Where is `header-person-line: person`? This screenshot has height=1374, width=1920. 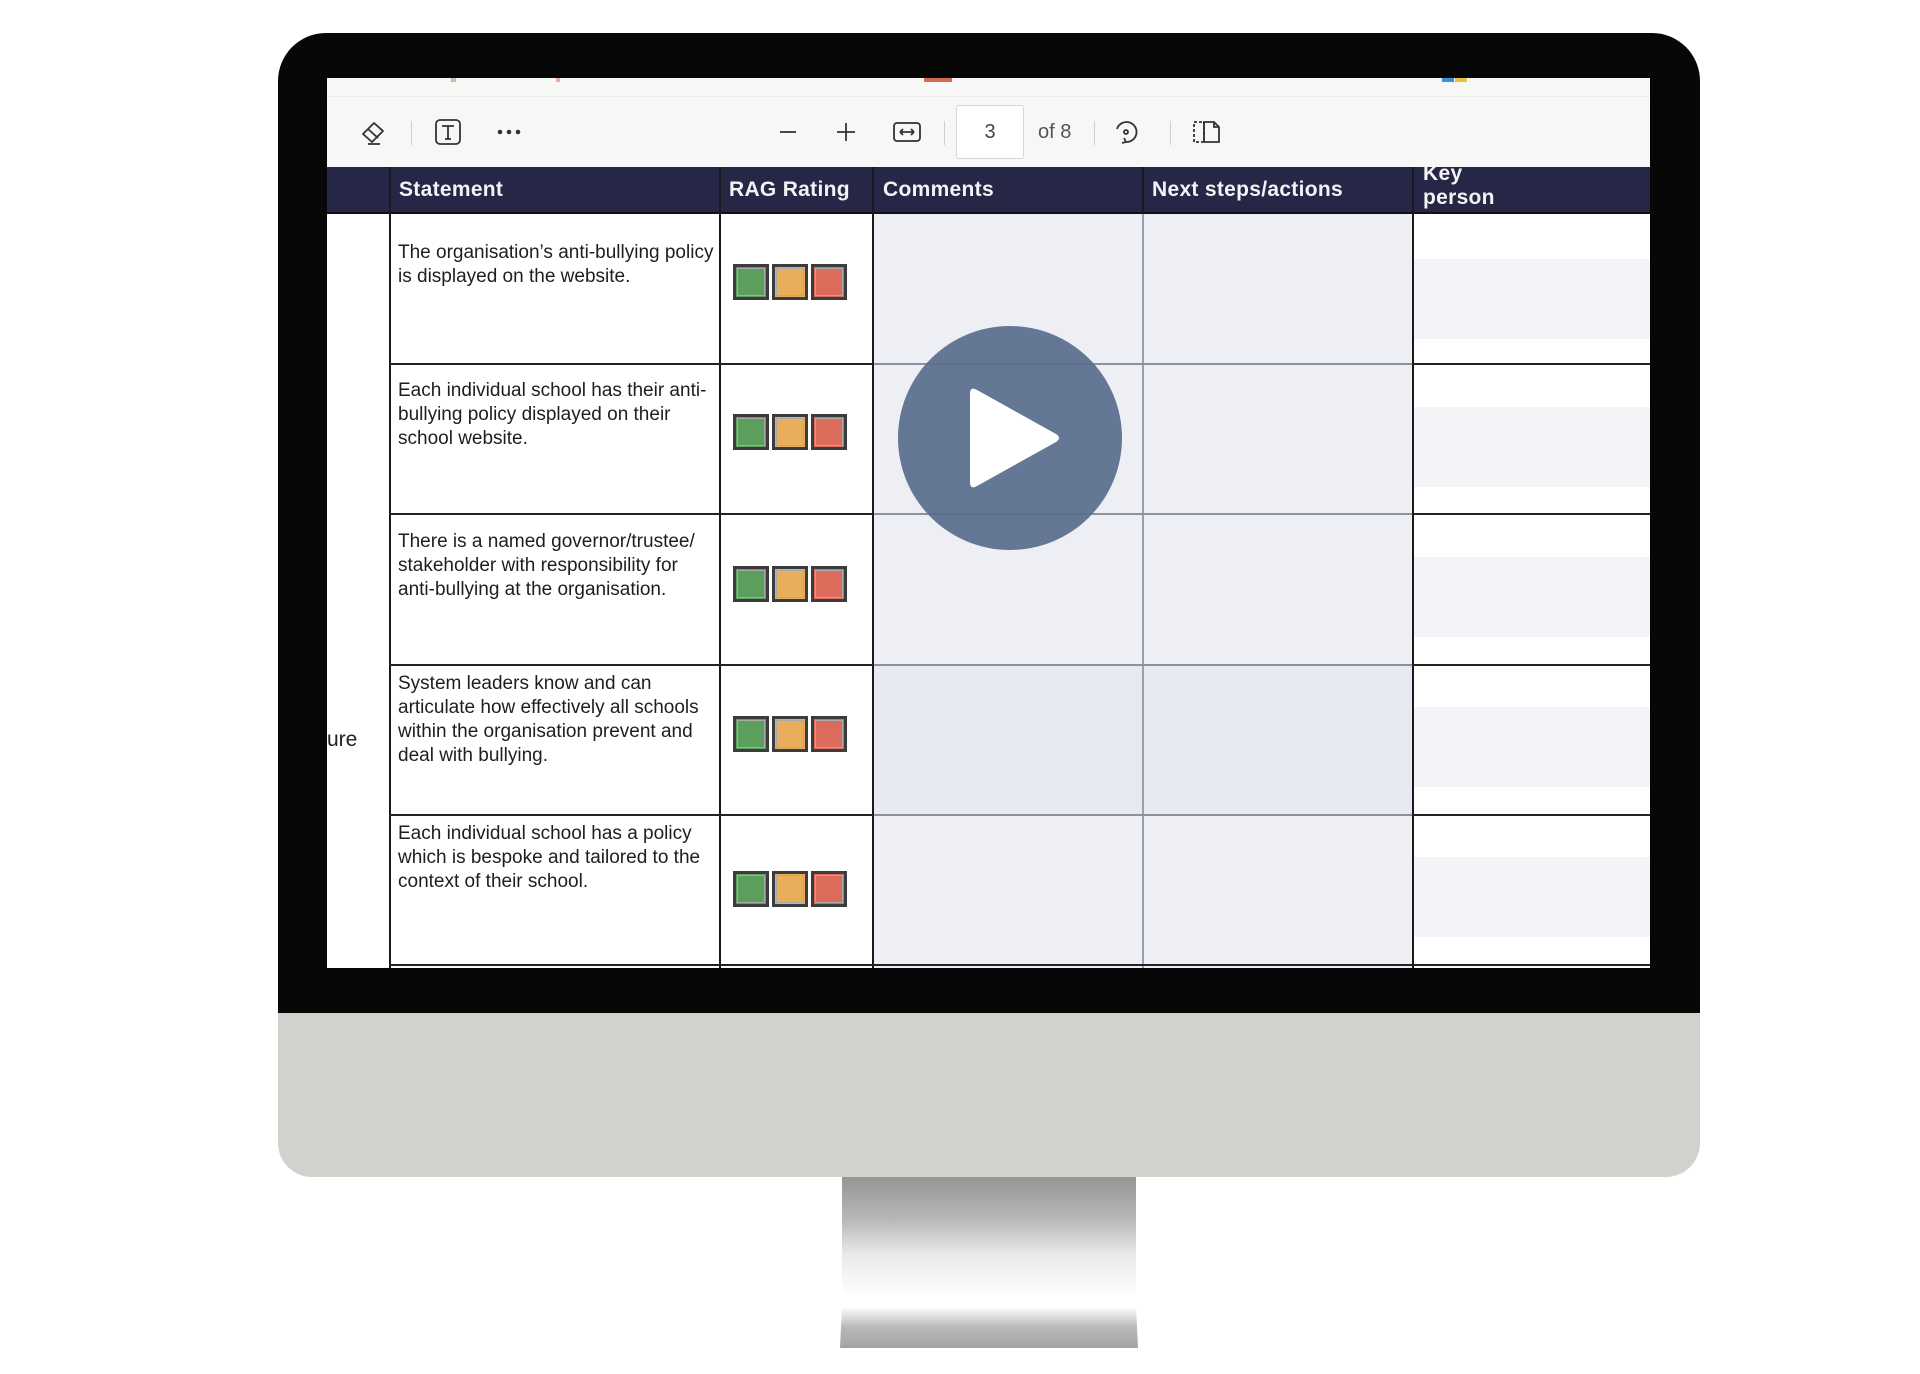
header-person-line: person is located at coordinates (1459, 197).